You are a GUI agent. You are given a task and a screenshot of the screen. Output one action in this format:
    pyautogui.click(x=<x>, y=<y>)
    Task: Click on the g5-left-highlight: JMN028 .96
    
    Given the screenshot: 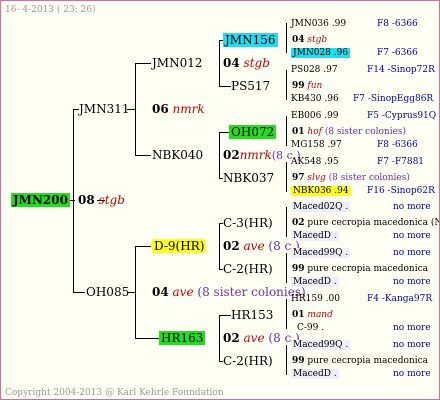 What is the action you would take?
    pyautogui.click(x=321, y=53)
    